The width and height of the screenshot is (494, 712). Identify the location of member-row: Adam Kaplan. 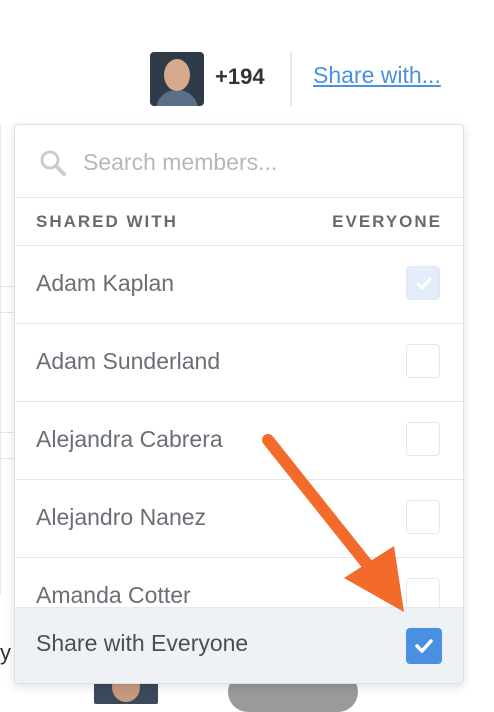
(239, 285).